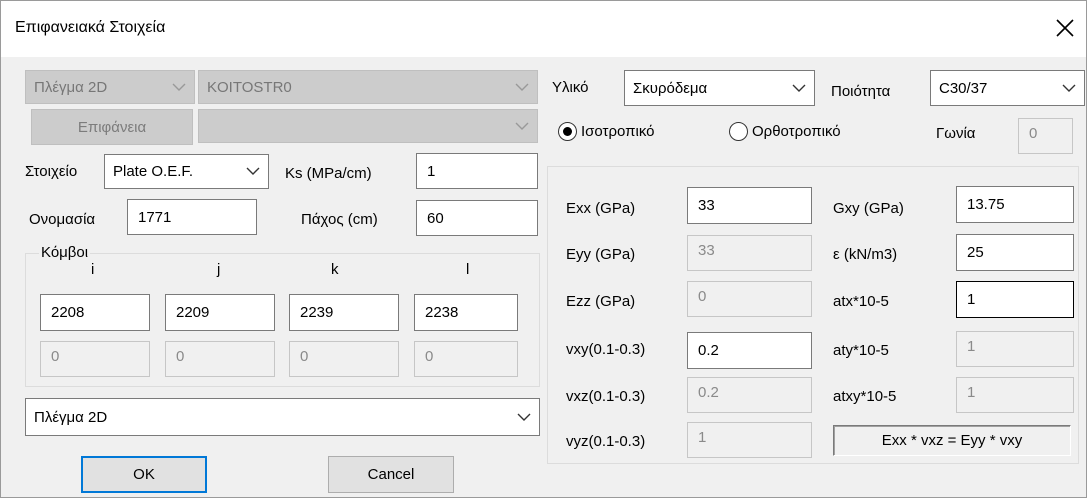  Describe the element at coordinates (110, 87) in the screenshot. I see `mesh-type-combo: Πλέγμα 2D` at that location.